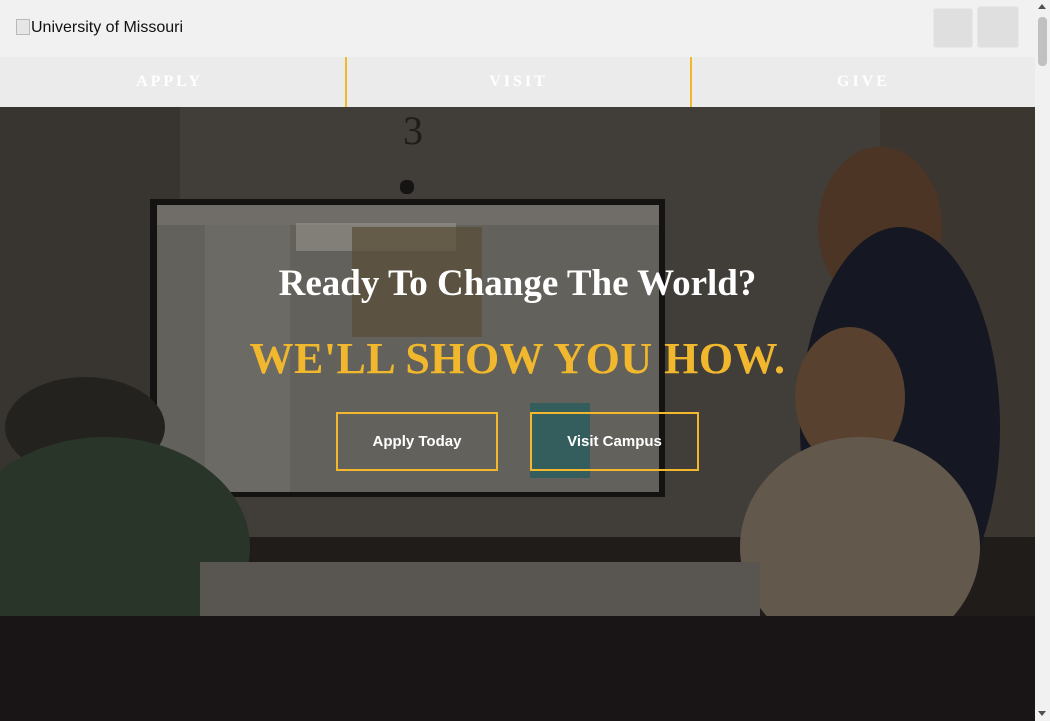 This screenshot has height=721, width=1050. What do you see at coordinates (1042, 360) in the screenshot?
I see `vertical-scrollbar` at bounding box center [1042, 360].